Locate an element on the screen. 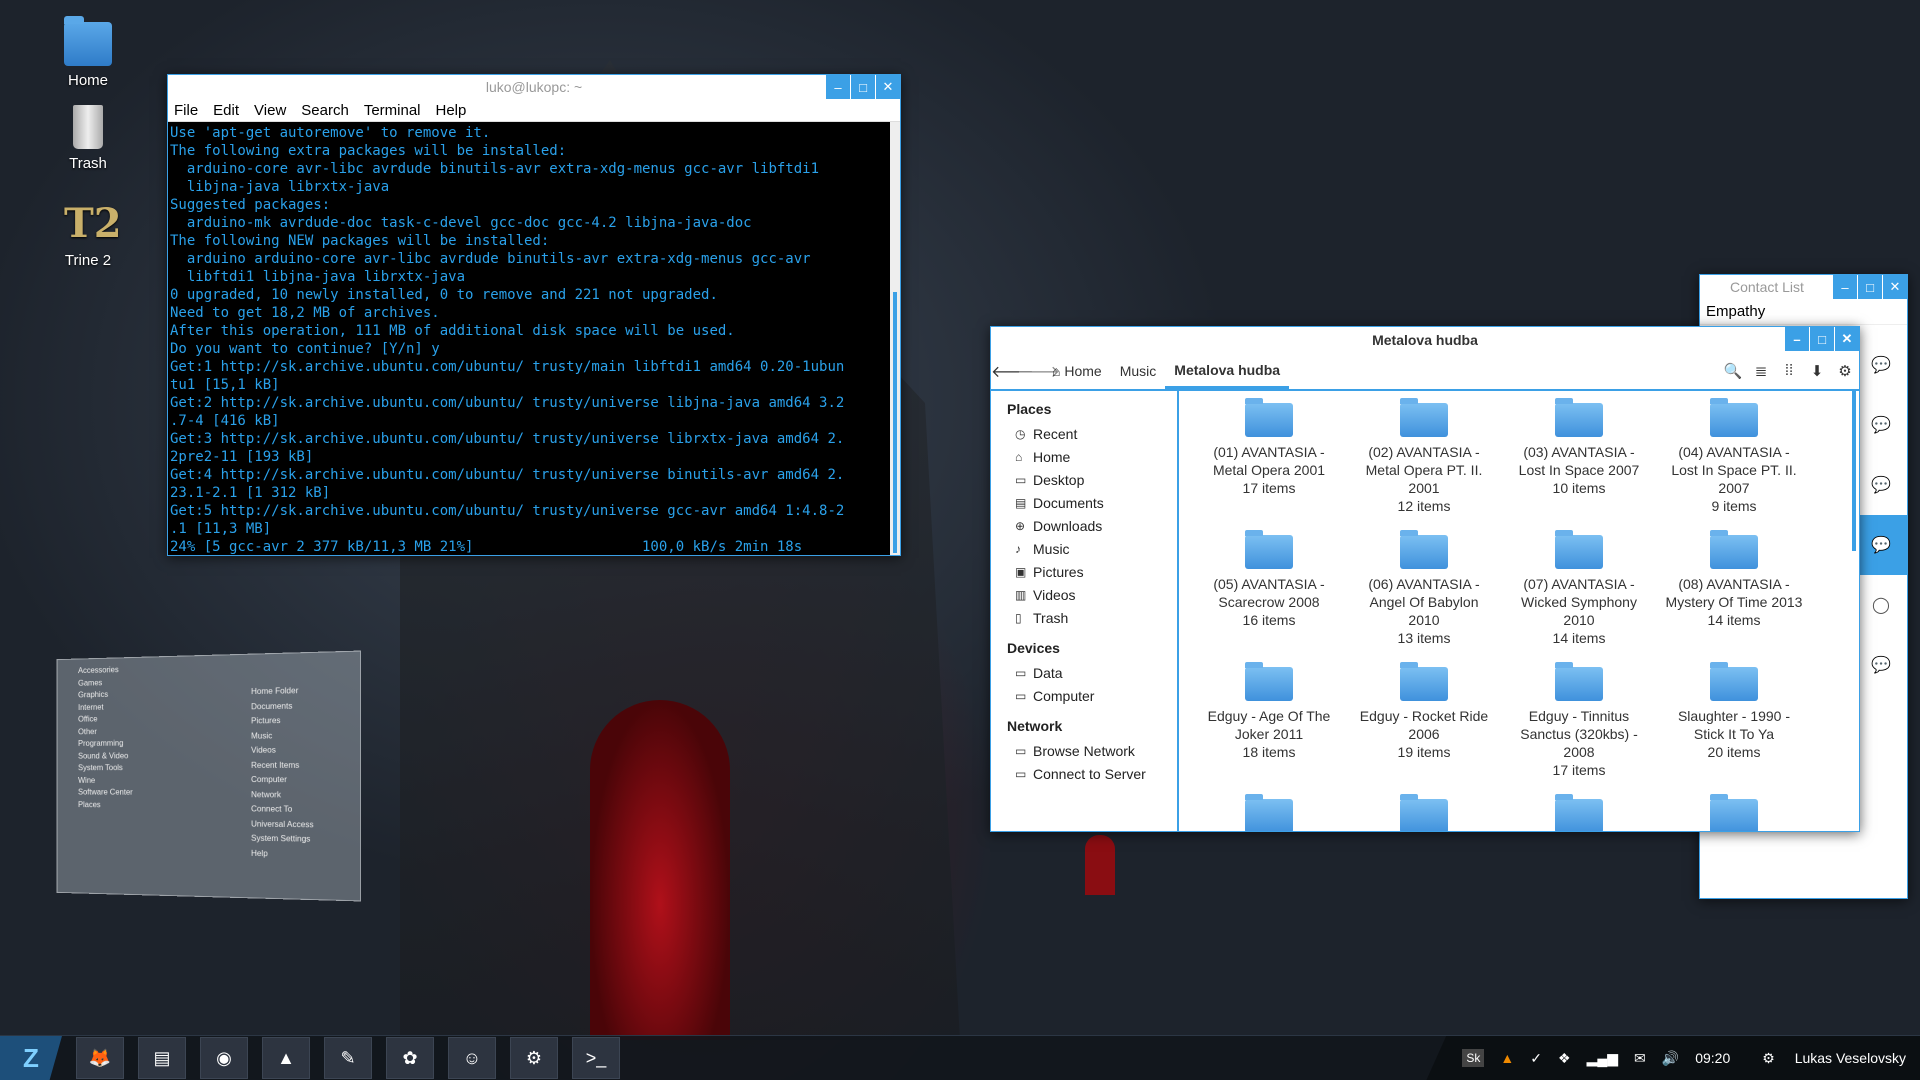  chat-icon: ☺ is located at coordinates (472, 1058).